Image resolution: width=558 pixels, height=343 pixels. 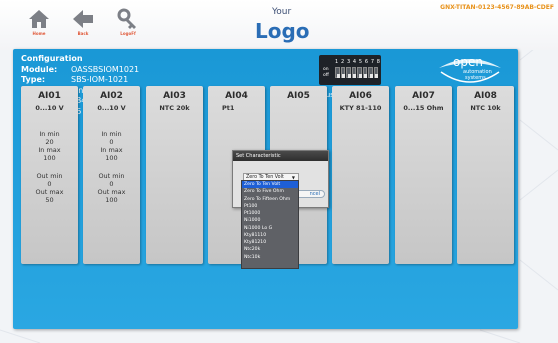 I want to click on dropdown-option: Ni1000, so click(x=270, y=220).